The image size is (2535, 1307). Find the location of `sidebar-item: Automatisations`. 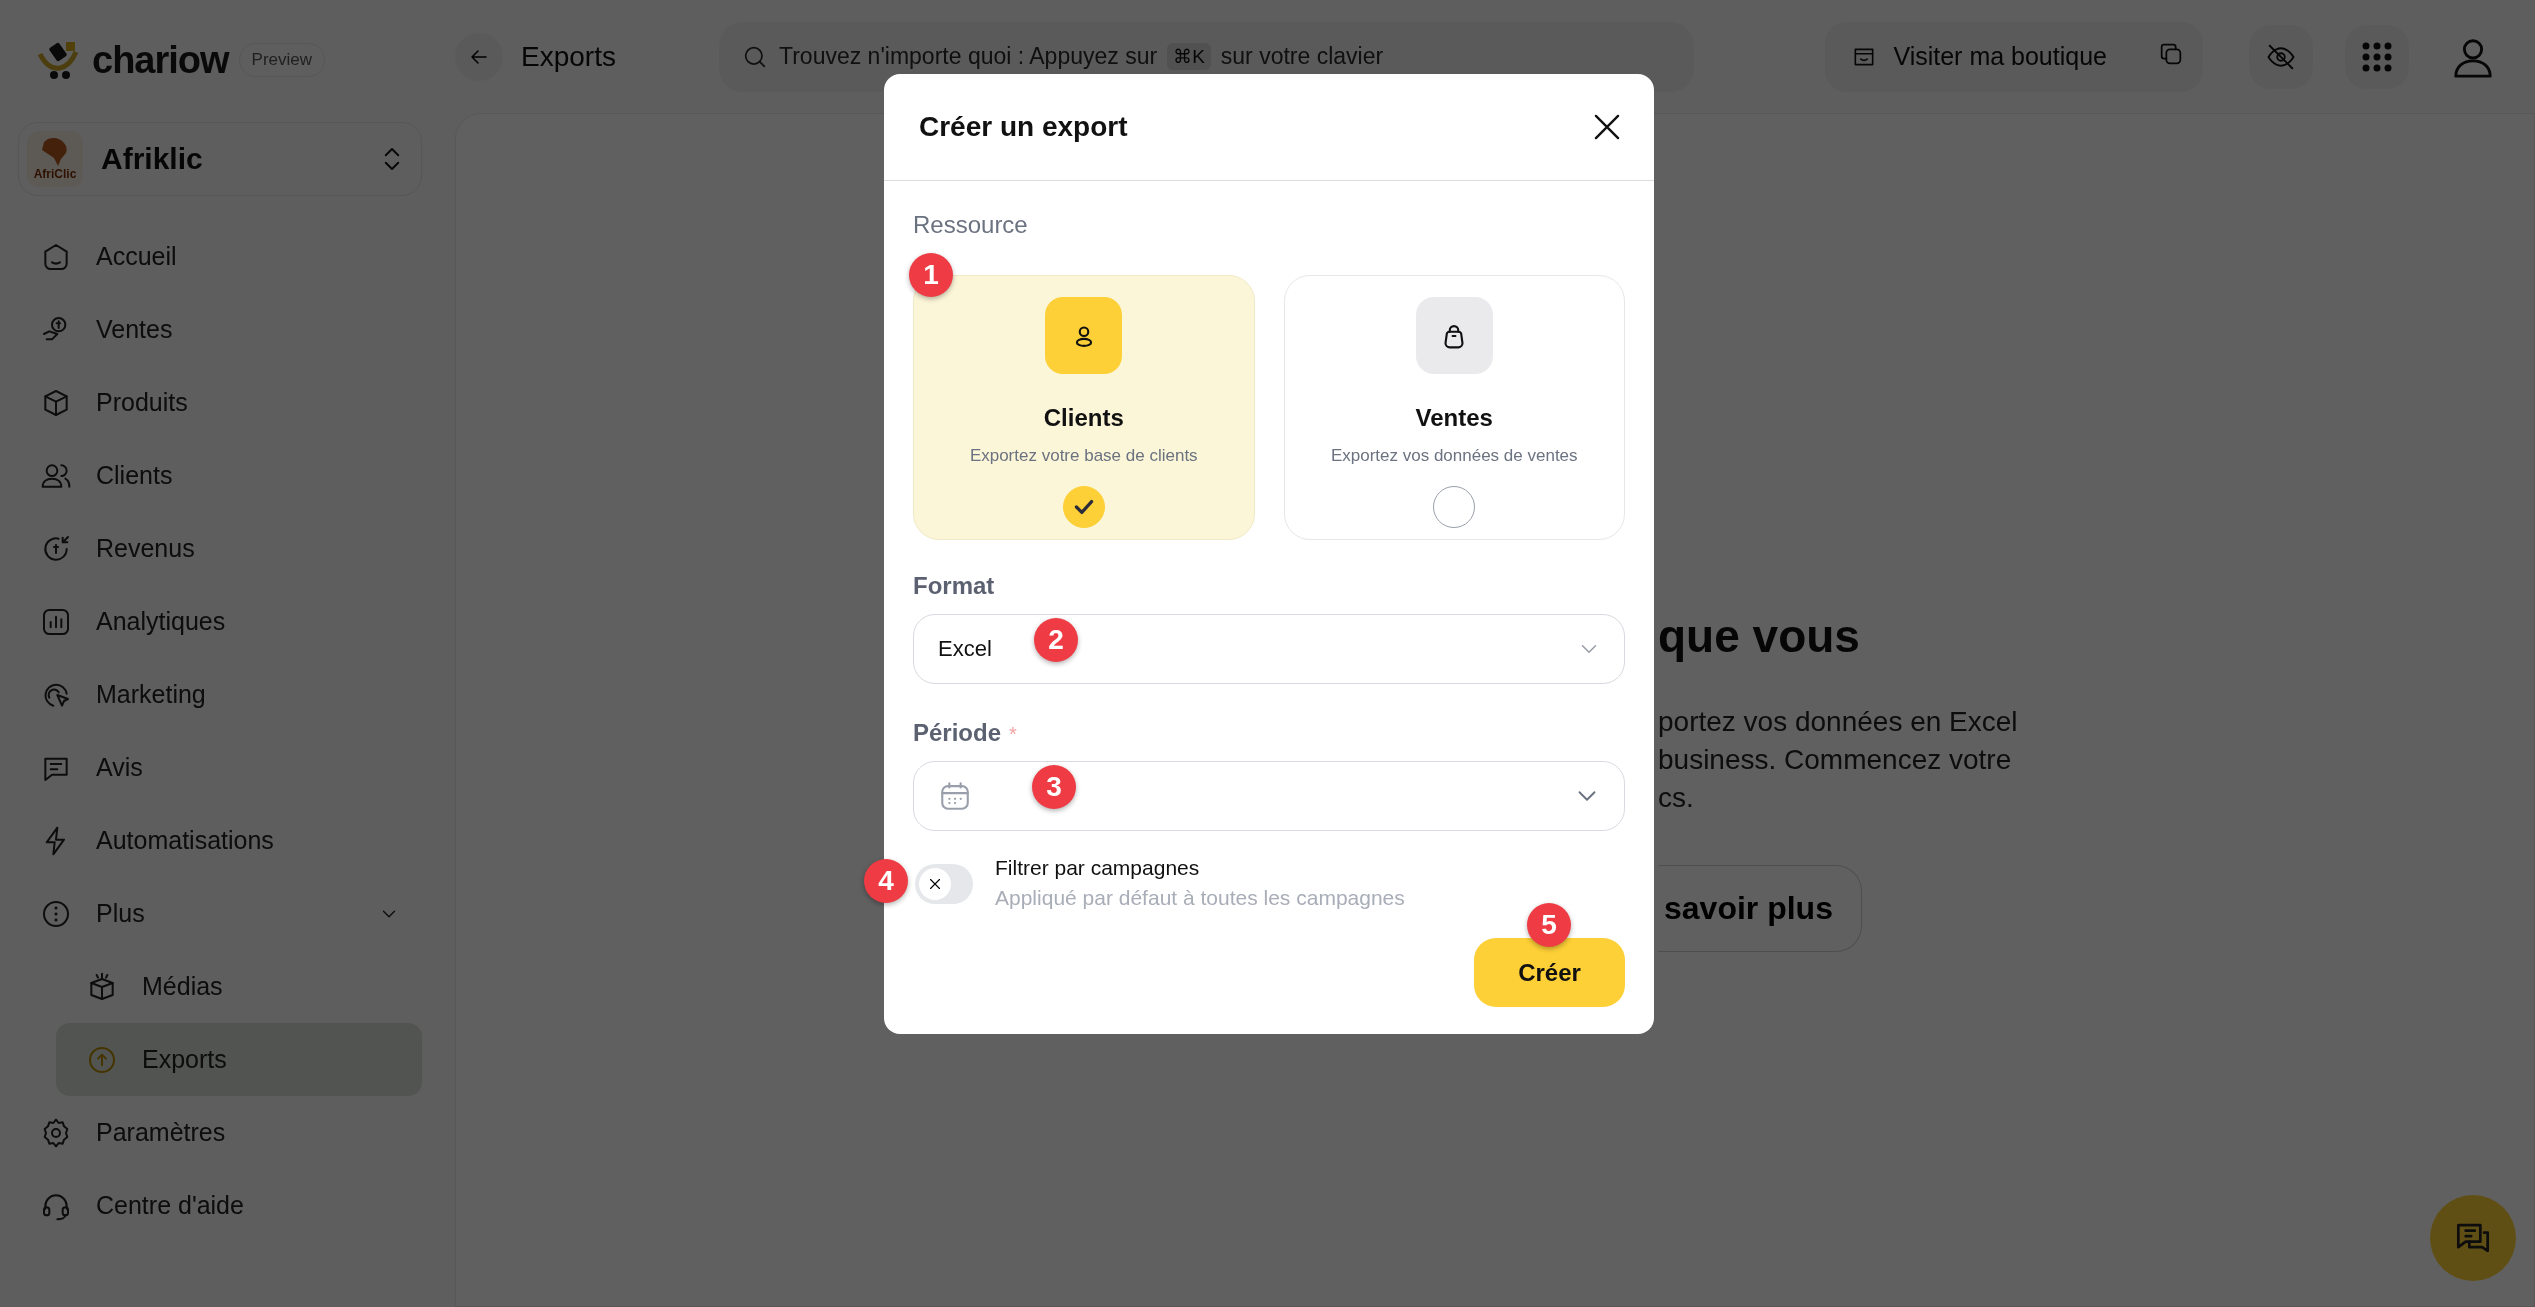

sidebar-item: Automatisations is located at coordinates (220, 840).